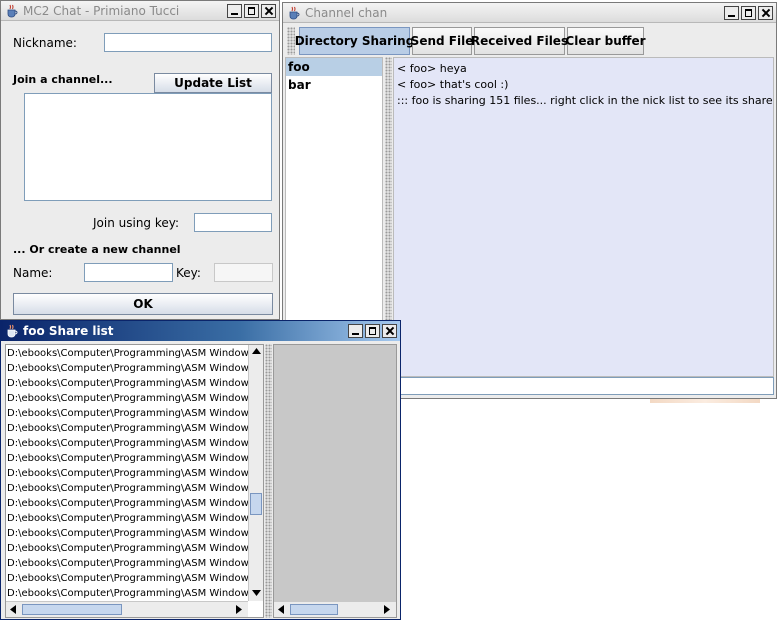 The height and width of the screenshot is (620, 777). What do you see at coordinates (213, 83) in the screenshot?
I see `update-list-button: Update List` at bounding box center [213, 83].